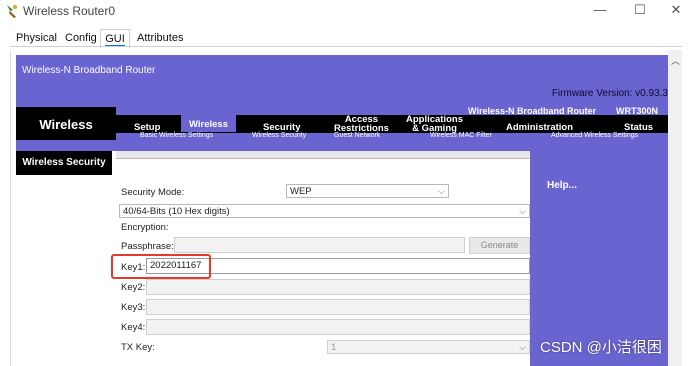 Image resolution: width=692 pixels, height=366 pixels. What do you see at coordinates (338, 327) in the screenshot?
I see `key4-field` at bounding box center [338, 327].